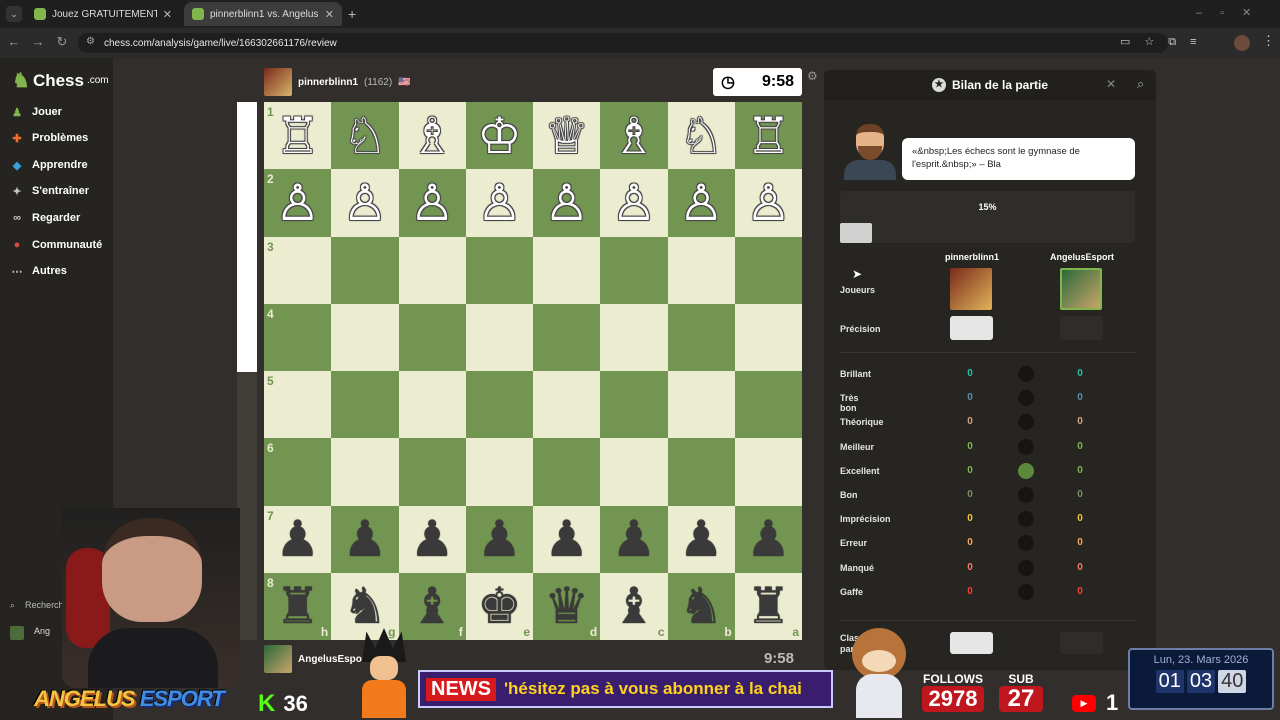  I want to click on board-square: ♜ a, so click(768, 606).